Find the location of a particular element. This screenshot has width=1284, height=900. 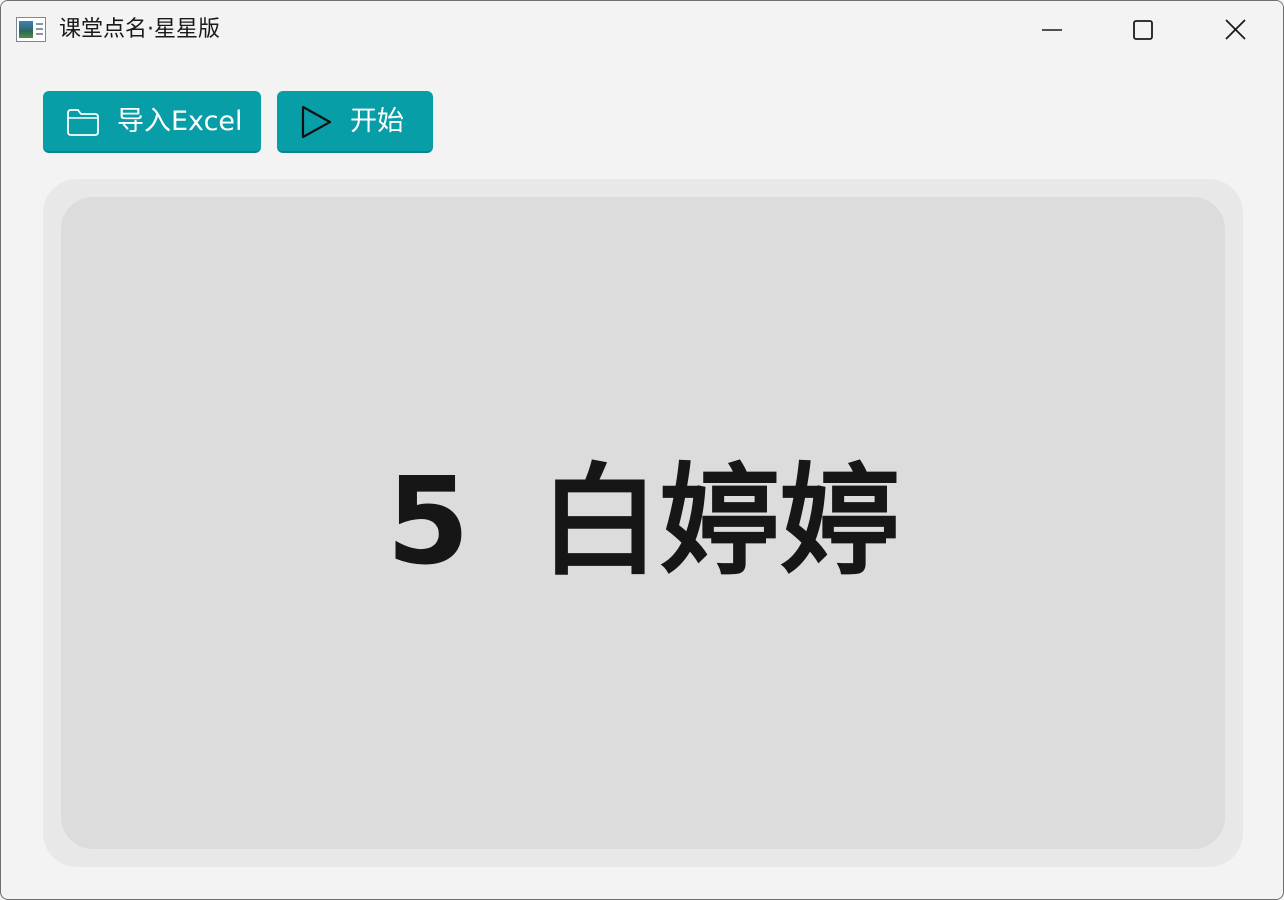

import-excel-button: 导入Excel is located at coordinates (152, 122).